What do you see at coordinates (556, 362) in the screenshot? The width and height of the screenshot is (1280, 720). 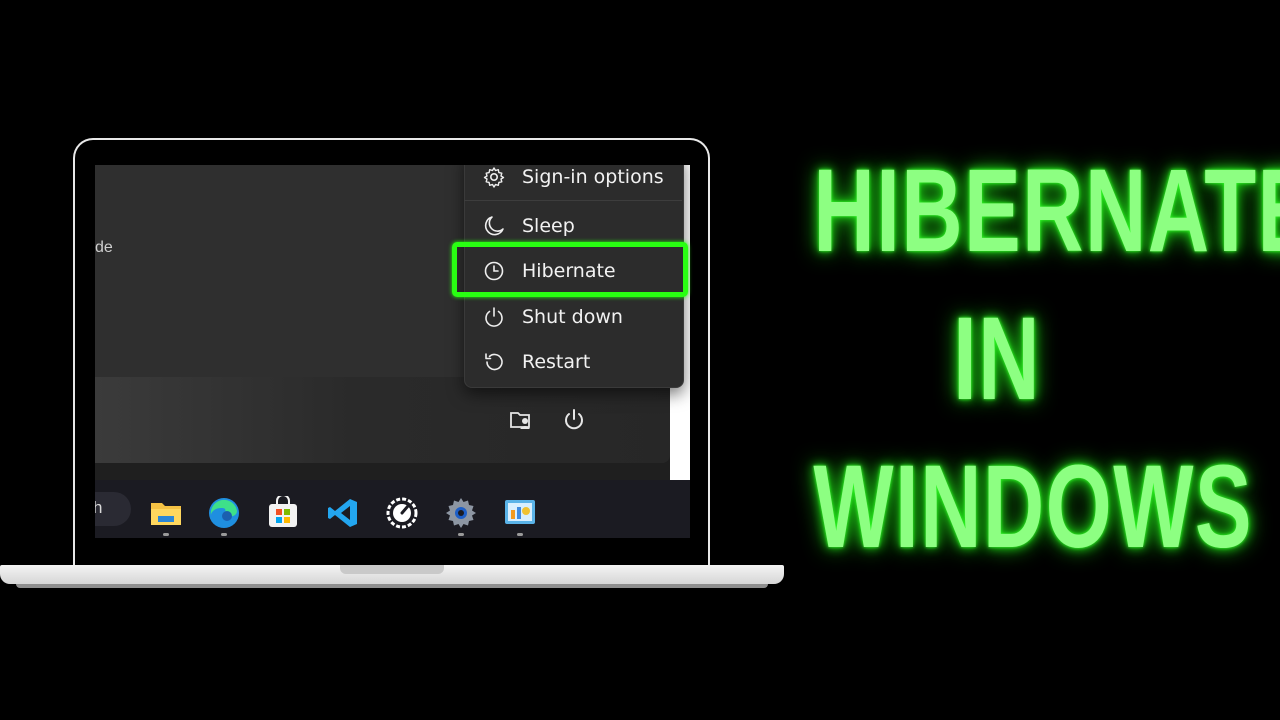 I see `menu-item-label: Restart` at bounding box center [556, 362].